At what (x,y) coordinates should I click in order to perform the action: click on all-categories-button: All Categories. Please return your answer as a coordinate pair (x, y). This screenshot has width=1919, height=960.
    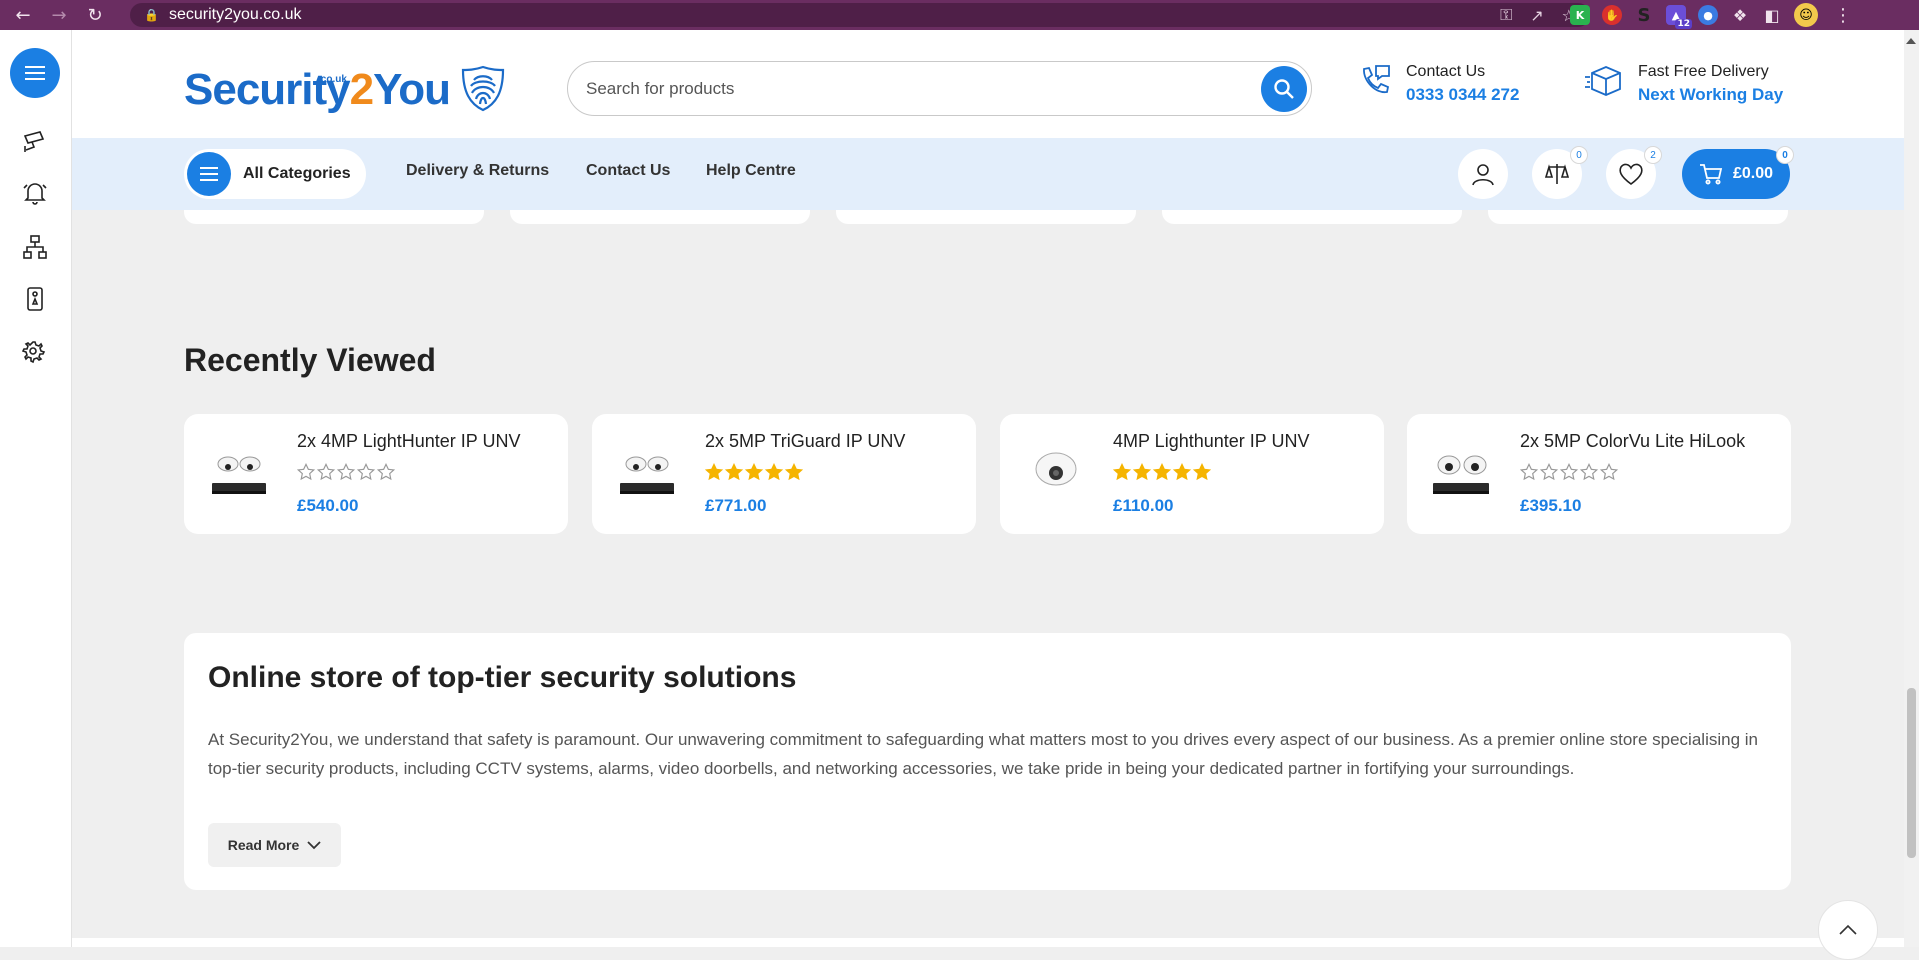
    Looking at the image, I should click on (275, 174).